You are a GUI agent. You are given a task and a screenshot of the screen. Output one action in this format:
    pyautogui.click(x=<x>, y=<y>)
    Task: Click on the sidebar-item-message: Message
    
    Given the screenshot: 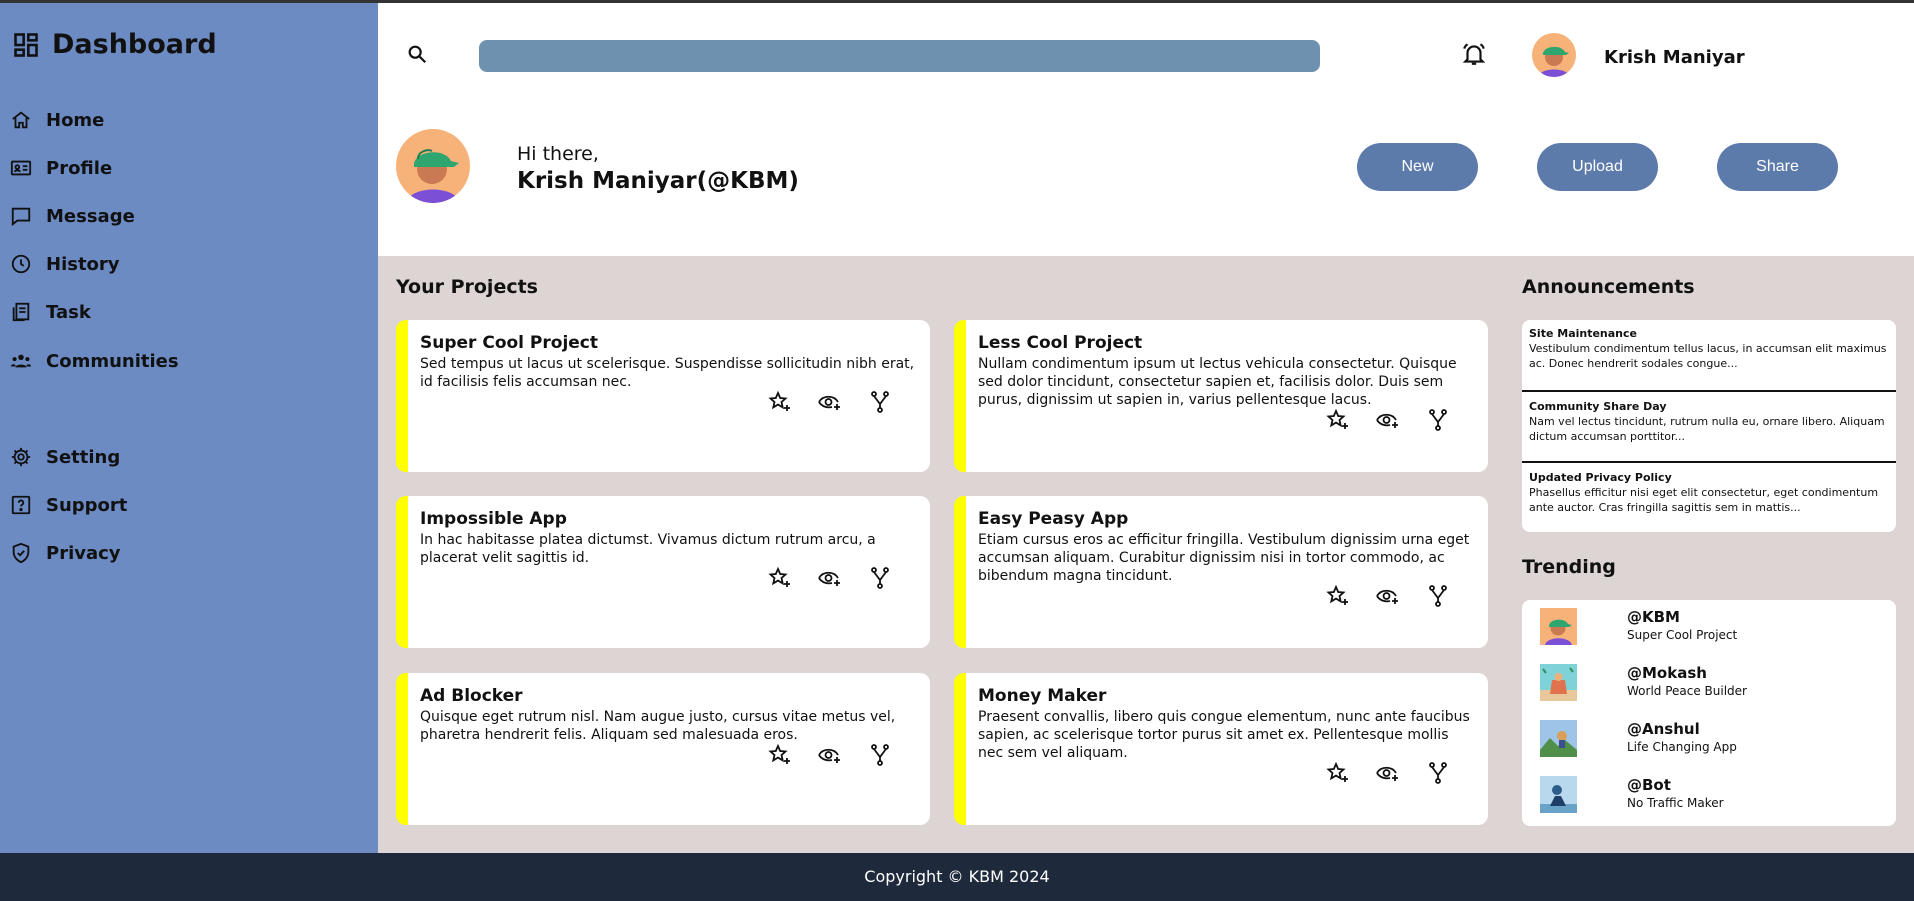 What is the action you would take?
    pyautogui.click(x=72, y=216)
    